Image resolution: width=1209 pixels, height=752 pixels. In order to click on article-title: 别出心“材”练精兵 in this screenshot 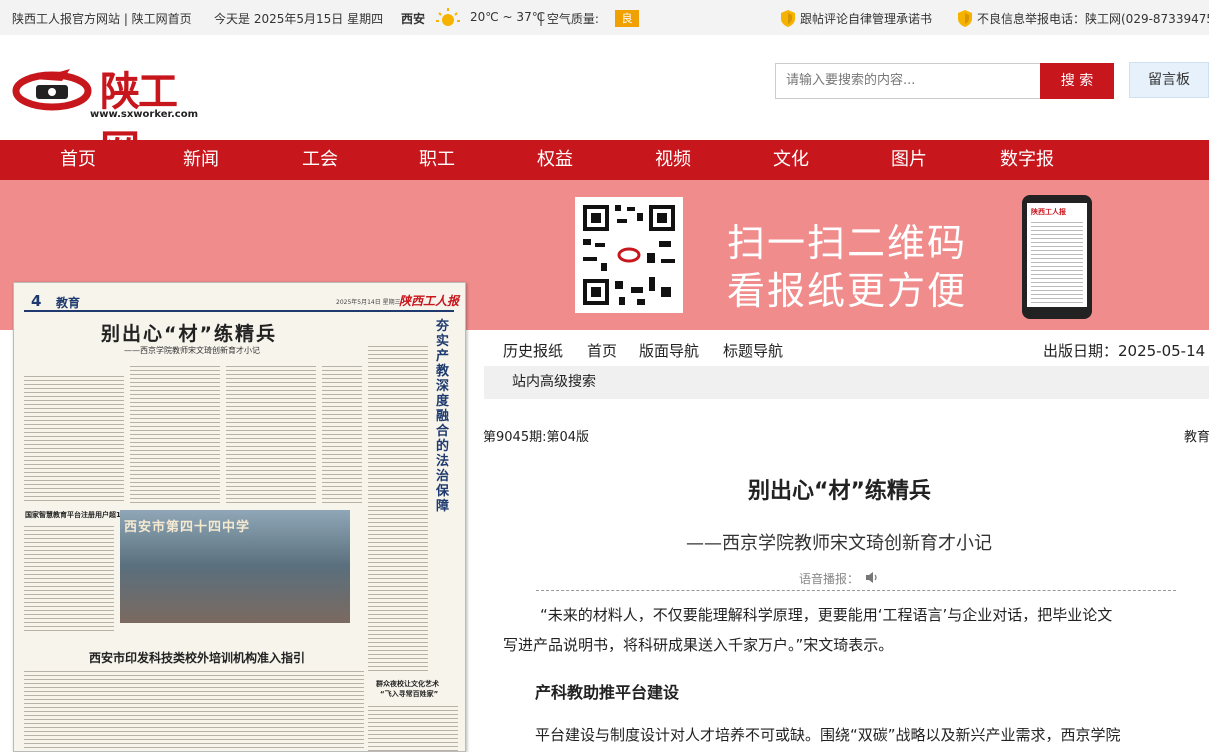, I will do `click(839, 491)`.